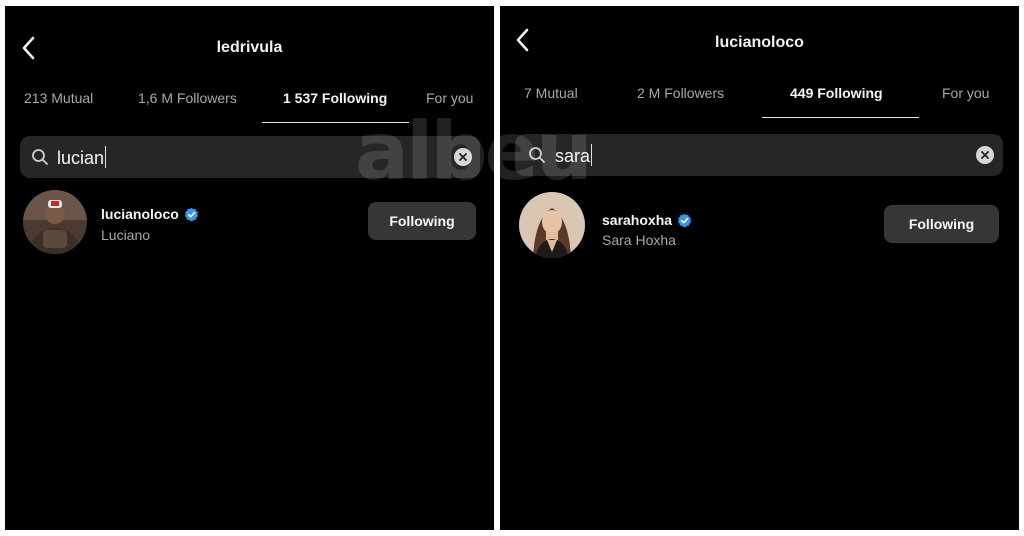 The width and height of the screenshot is (1024, 536). What do you see at coordinates (187, 98) in the screenshot?
I see `tab-followers: 1,6 M Followers` at bounding box center [187, 98].